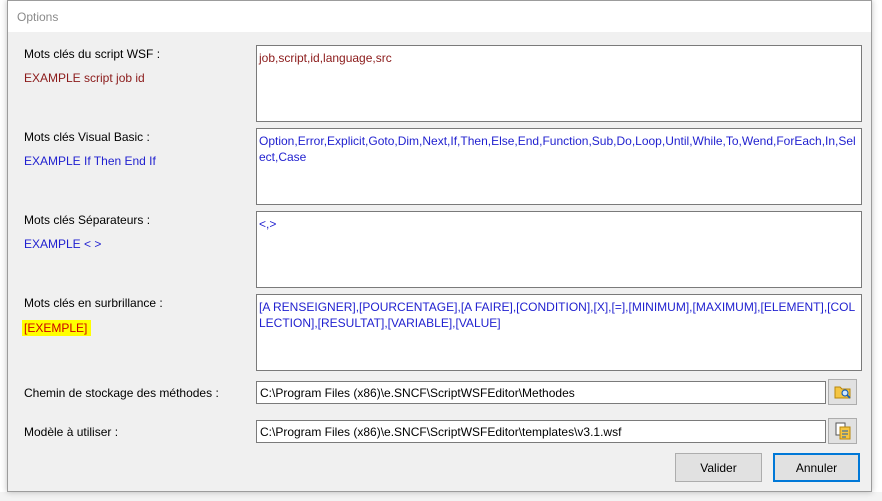 The height and width of the screenshot is (501, 882). Describe the element at coordinates (57, 328) in the screenshot. I see `highlight-keywords-example: [EXEMPLE]` at that location.